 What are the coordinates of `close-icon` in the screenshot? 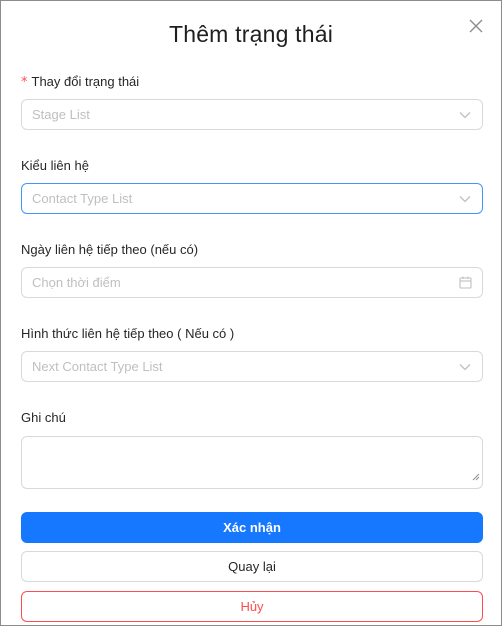 It's located at (476, 26).